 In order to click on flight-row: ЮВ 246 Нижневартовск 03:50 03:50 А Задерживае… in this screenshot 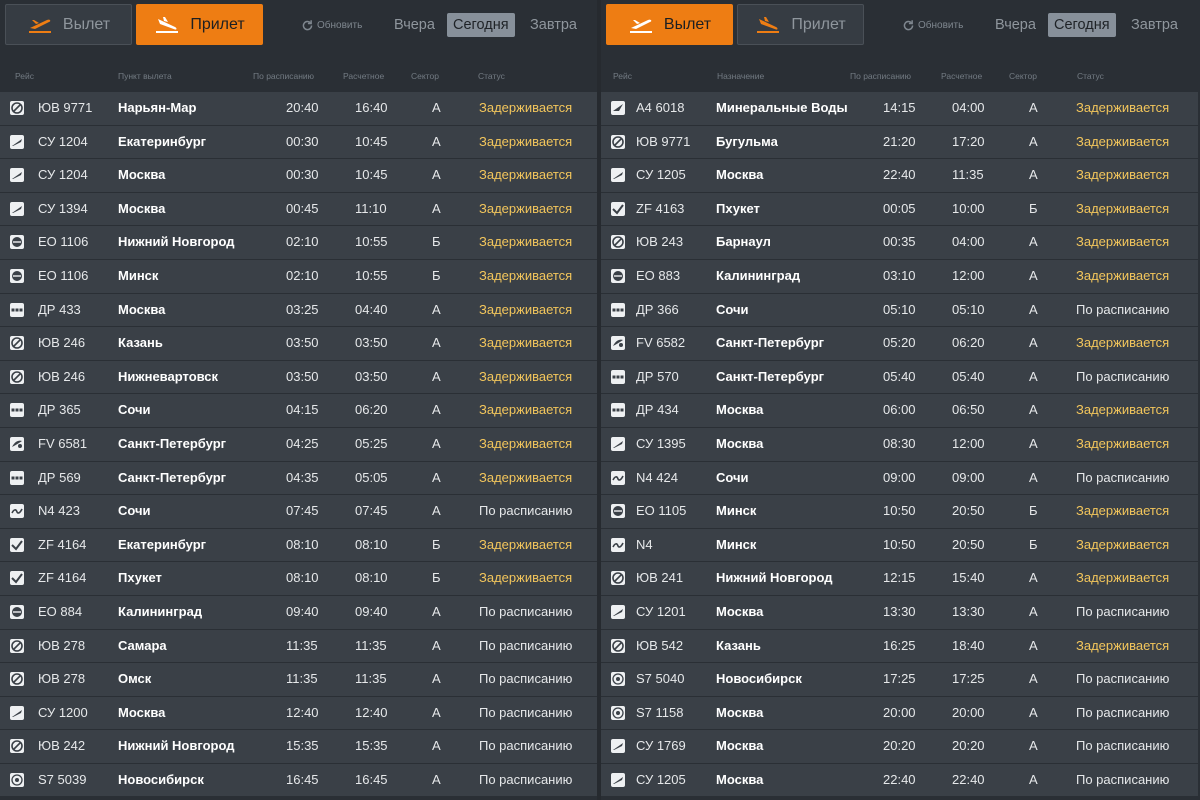, I will do `click(298, 377)`.